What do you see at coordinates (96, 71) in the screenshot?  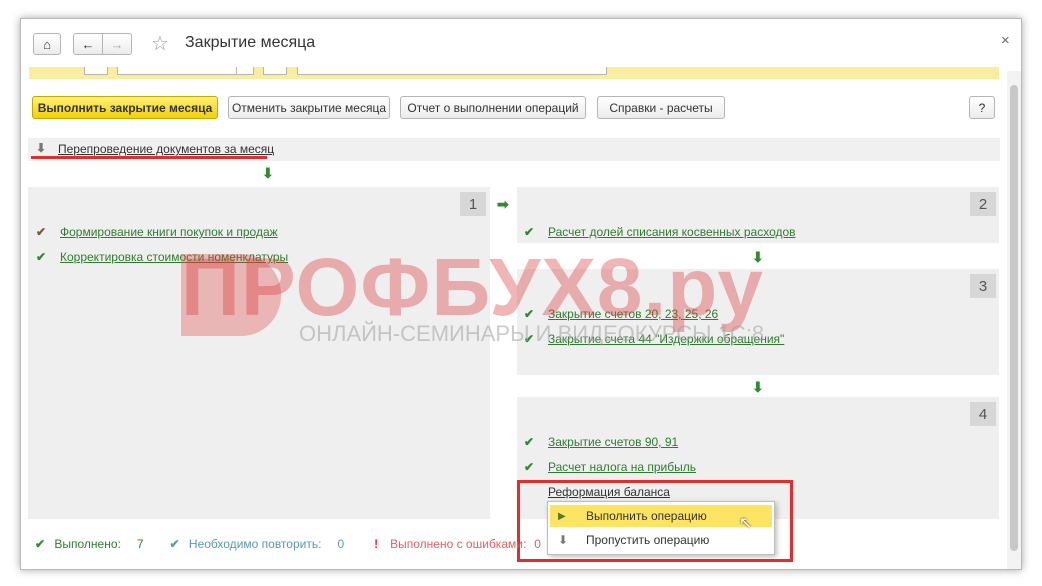 I see `period-prev-button` at bounding box center [96, 71].